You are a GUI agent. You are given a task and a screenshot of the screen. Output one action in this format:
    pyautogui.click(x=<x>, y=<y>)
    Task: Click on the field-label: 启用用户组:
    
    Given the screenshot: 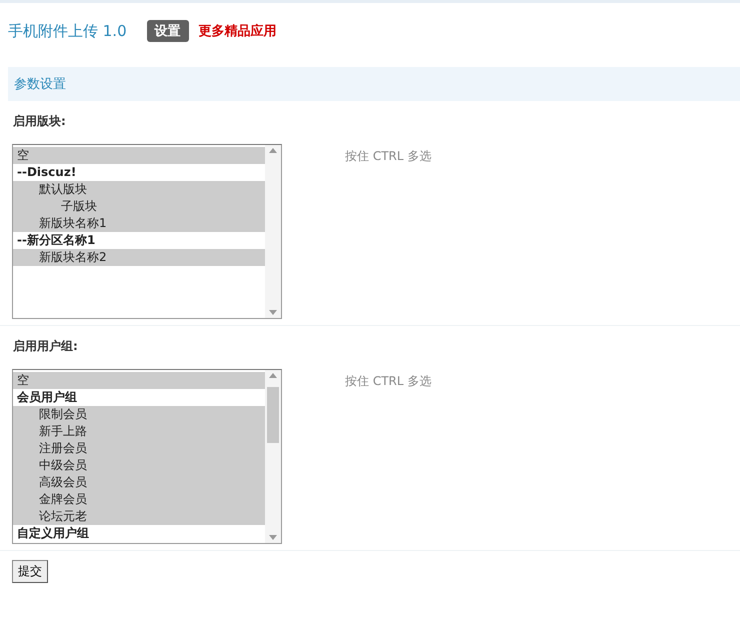 What is the action you would take?
    pyautogui.click(x=45, y=346)
    